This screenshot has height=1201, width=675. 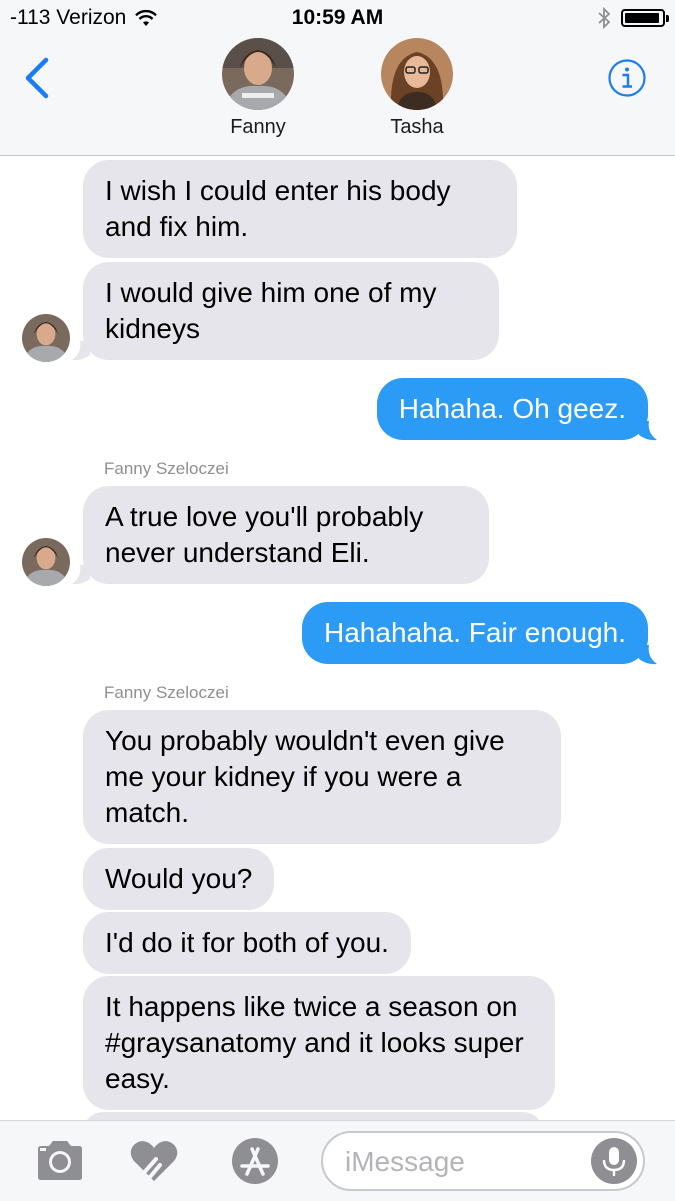 What do you see at coordinates (337, 97) in the screenshot?
I see `conversation-header: Fanny Tasha` at bounding box center [337, 97].